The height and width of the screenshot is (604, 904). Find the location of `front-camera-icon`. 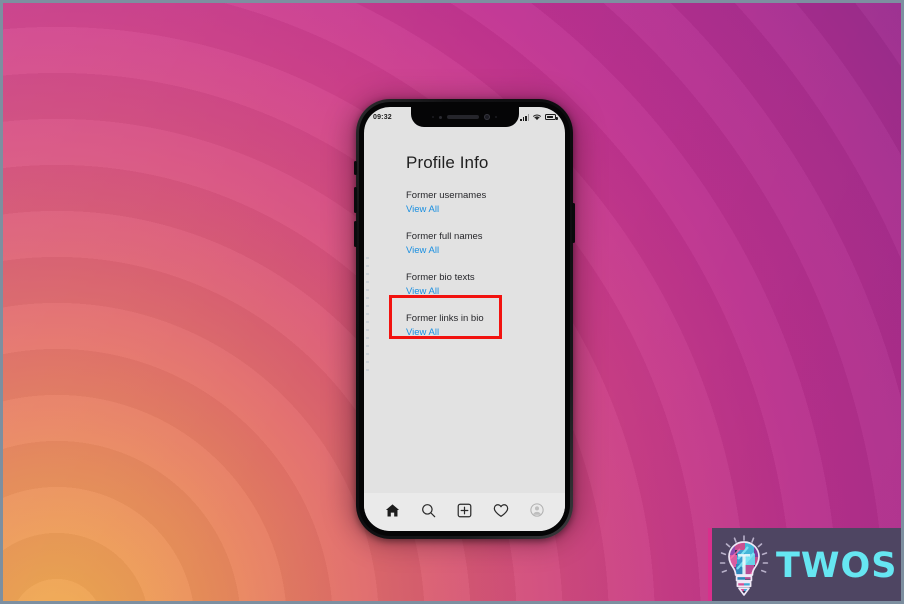

front-camera-icon is located at coordinates (487, 117).